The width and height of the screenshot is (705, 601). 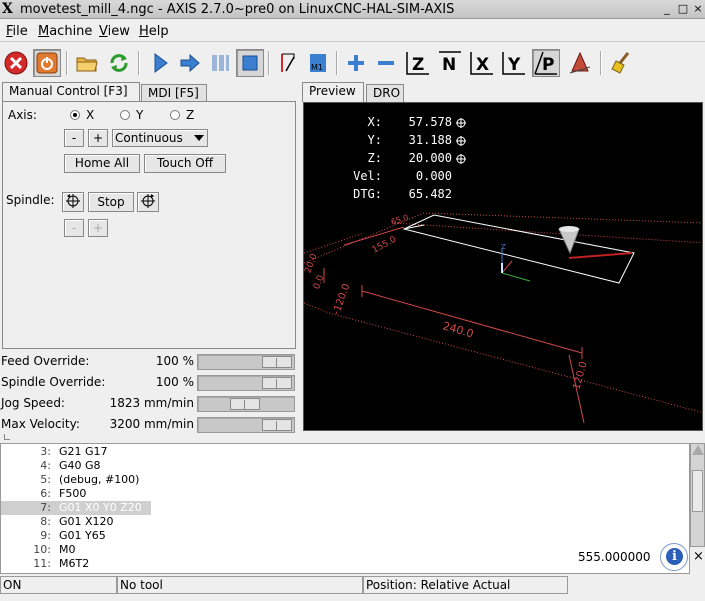 I want to click on view-y-button: Y, so click(x=514, y=63).